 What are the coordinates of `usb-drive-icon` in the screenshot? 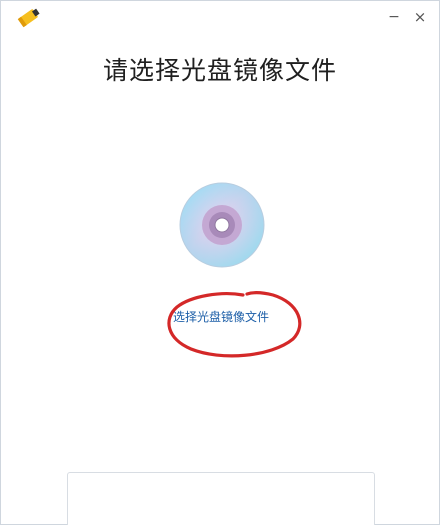 It's located at (28, 18).